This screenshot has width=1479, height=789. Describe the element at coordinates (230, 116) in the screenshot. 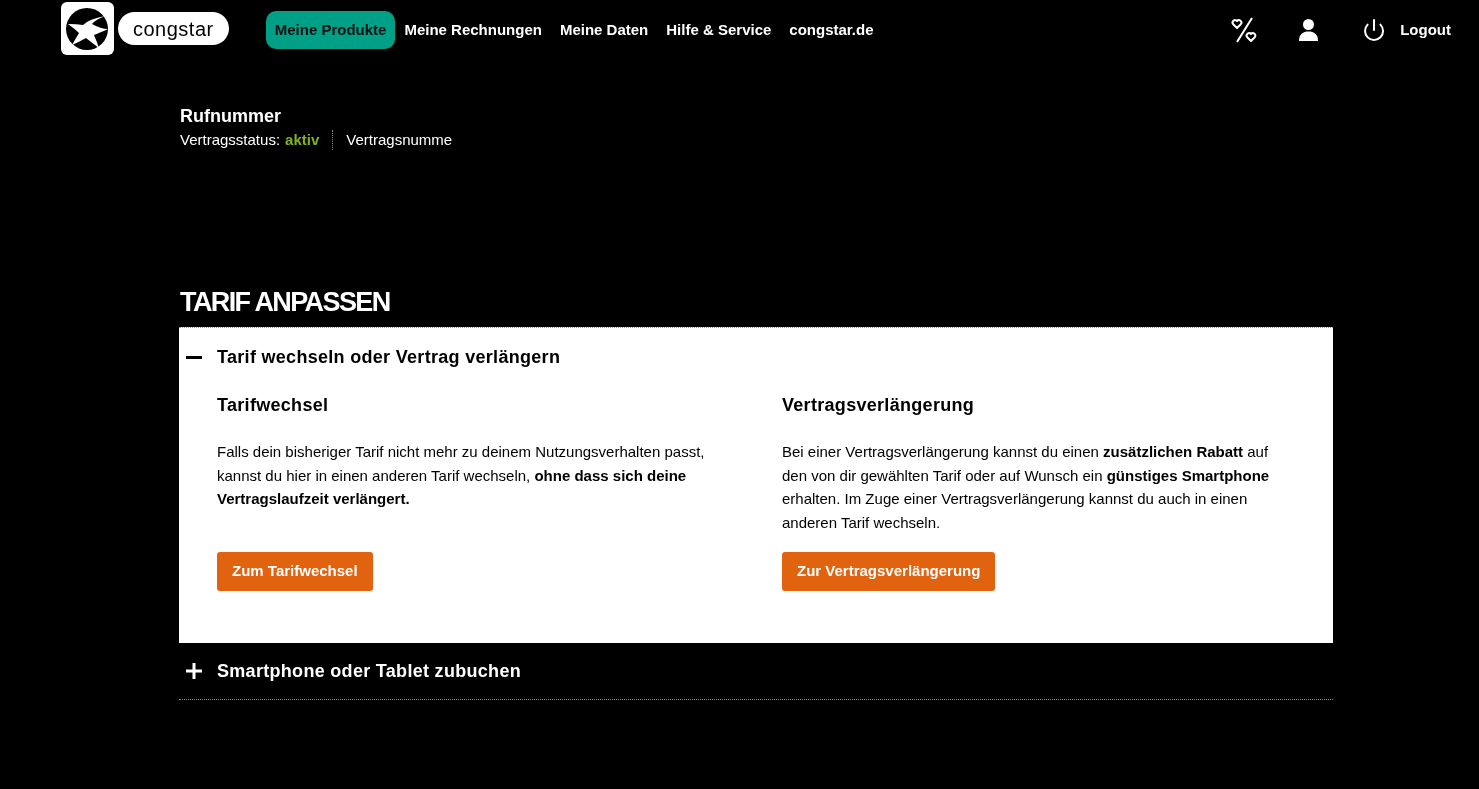

I see `phone-number-title: Rufnummer` at that location.